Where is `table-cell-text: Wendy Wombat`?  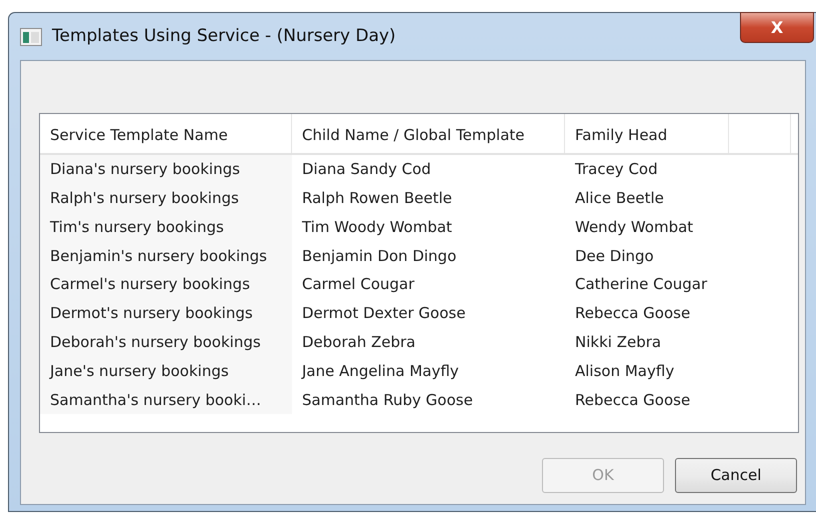 table-cell-text: Wendy Wombat is located at coordinates (634, 227).